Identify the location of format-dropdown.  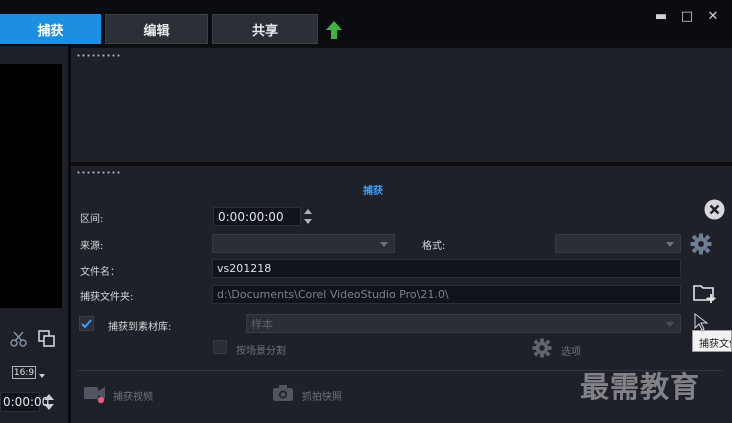
(618, 243).